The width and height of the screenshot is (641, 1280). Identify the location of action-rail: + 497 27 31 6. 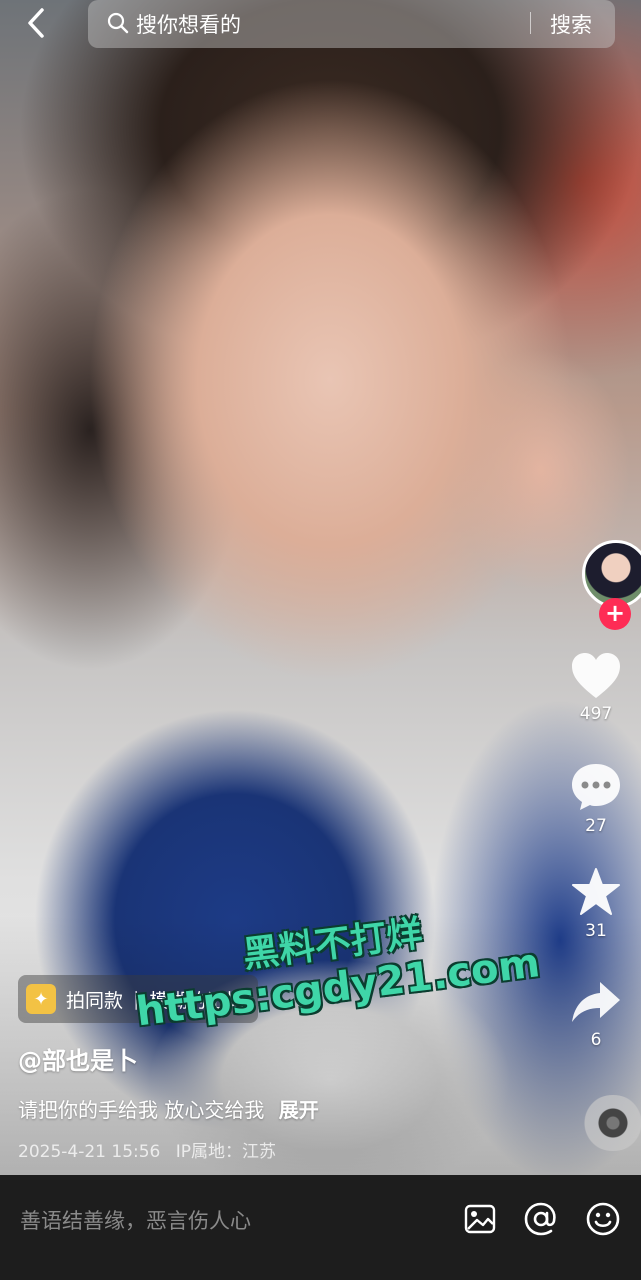
(596, 850).